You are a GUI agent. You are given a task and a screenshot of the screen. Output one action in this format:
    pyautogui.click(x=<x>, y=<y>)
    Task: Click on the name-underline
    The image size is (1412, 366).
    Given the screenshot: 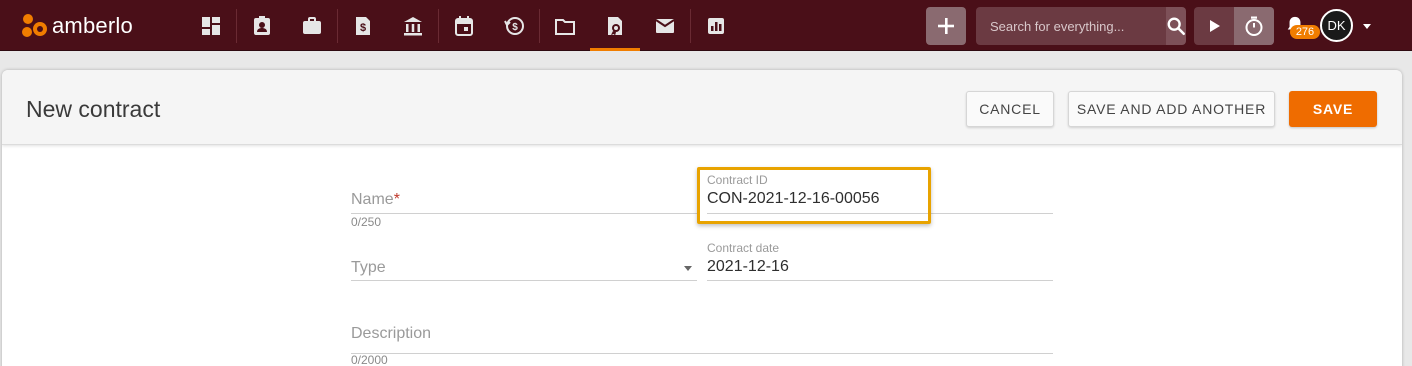 What is the action you would take?
    pyautogui.click(x=524, y=213)
    